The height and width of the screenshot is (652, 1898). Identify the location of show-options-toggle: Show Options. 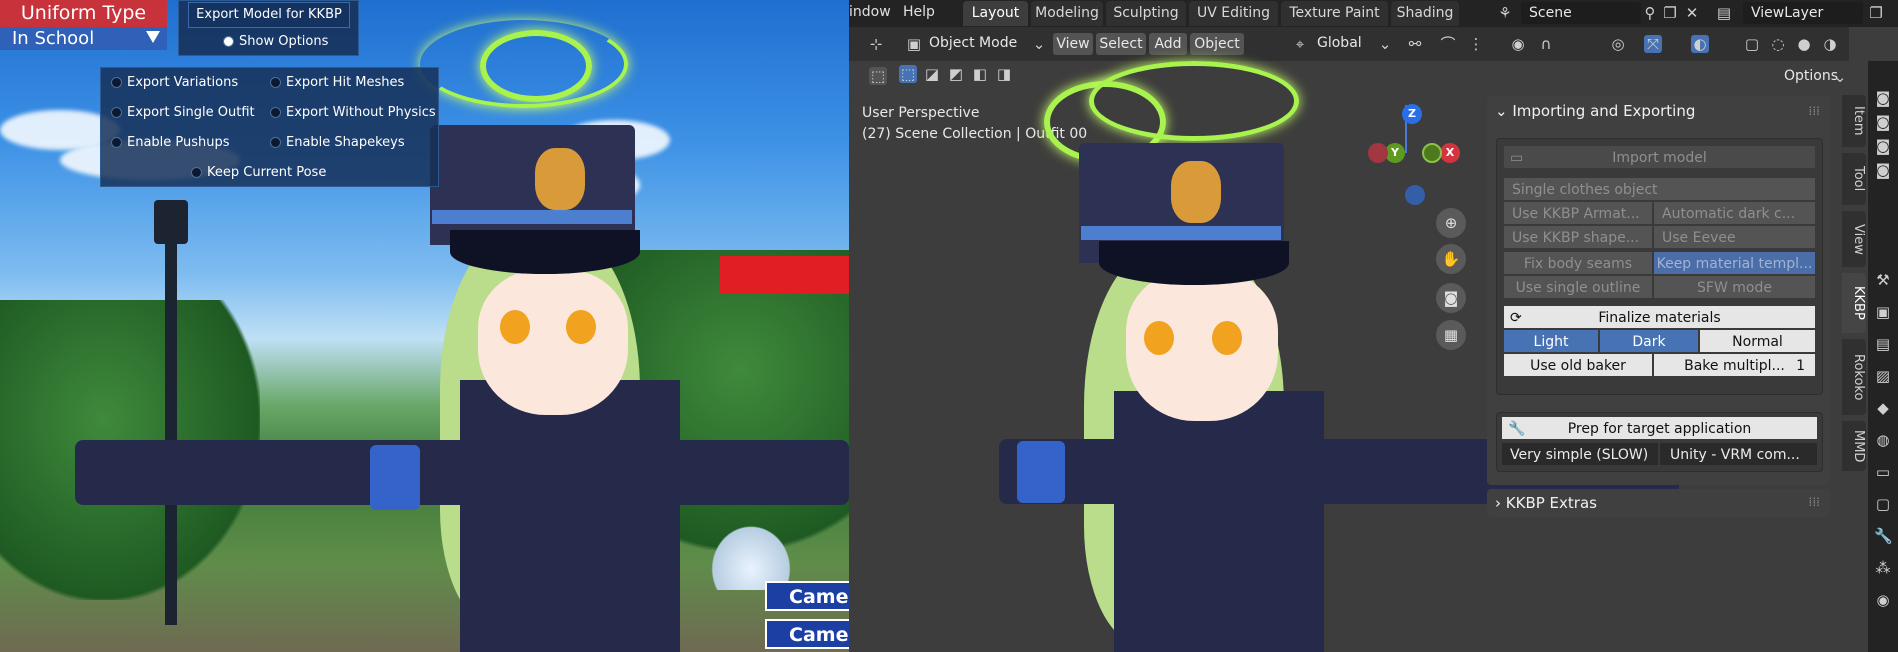
(275, 41).